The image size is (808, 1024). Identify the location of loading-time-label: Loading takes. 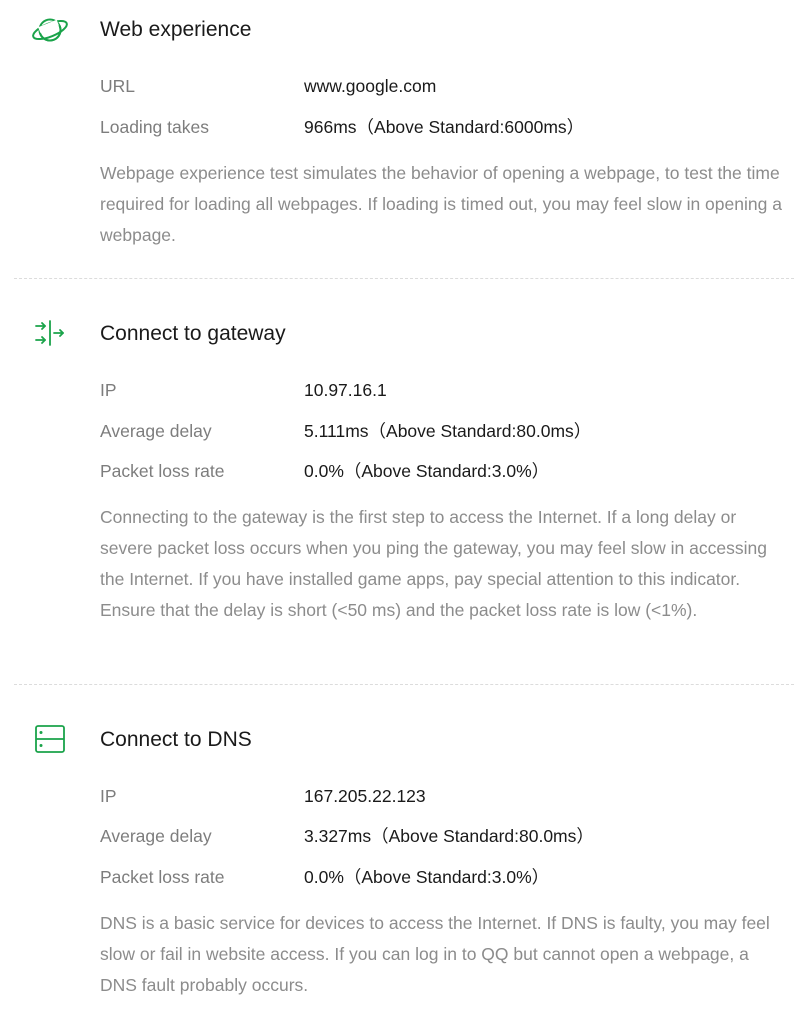
(154, 127).